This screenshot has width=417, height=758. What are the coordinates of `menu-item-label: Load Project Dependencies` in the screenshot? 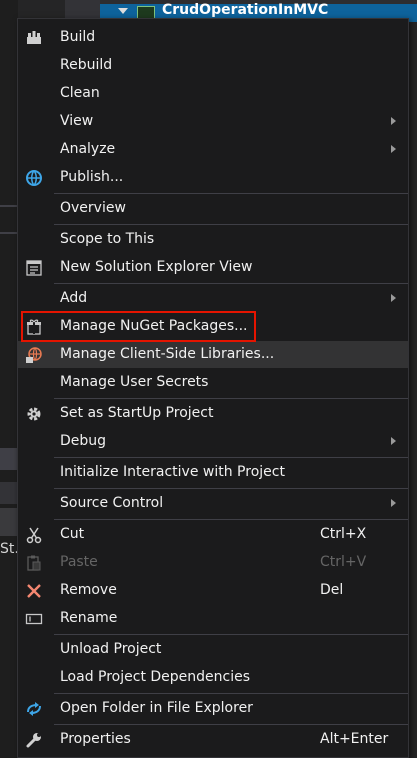 It's located at (155, 677).